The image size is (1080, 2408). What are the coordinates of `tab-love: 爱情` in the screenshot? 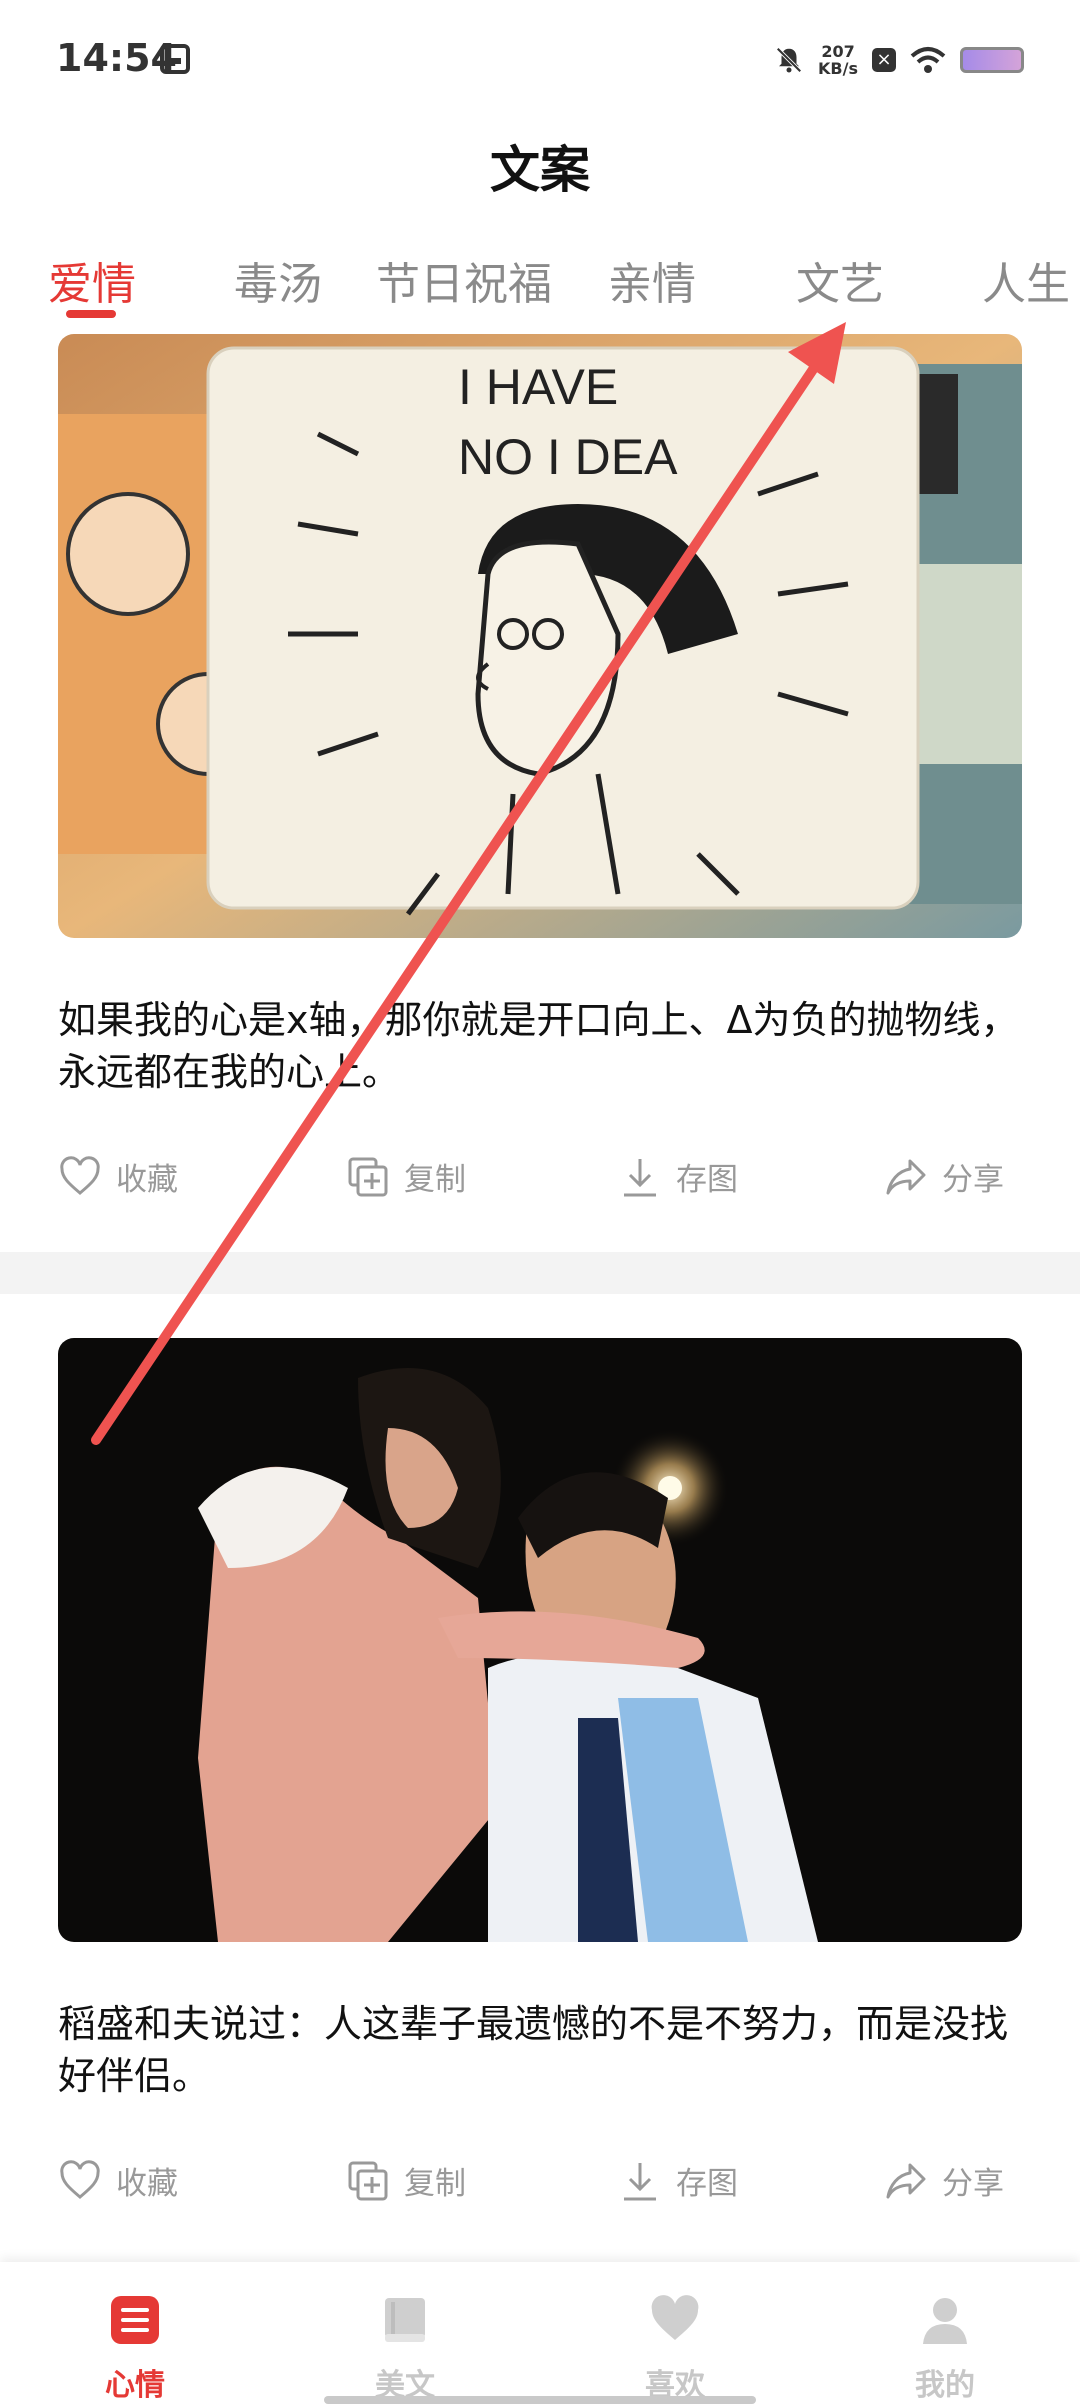 It's located at (92, 280).